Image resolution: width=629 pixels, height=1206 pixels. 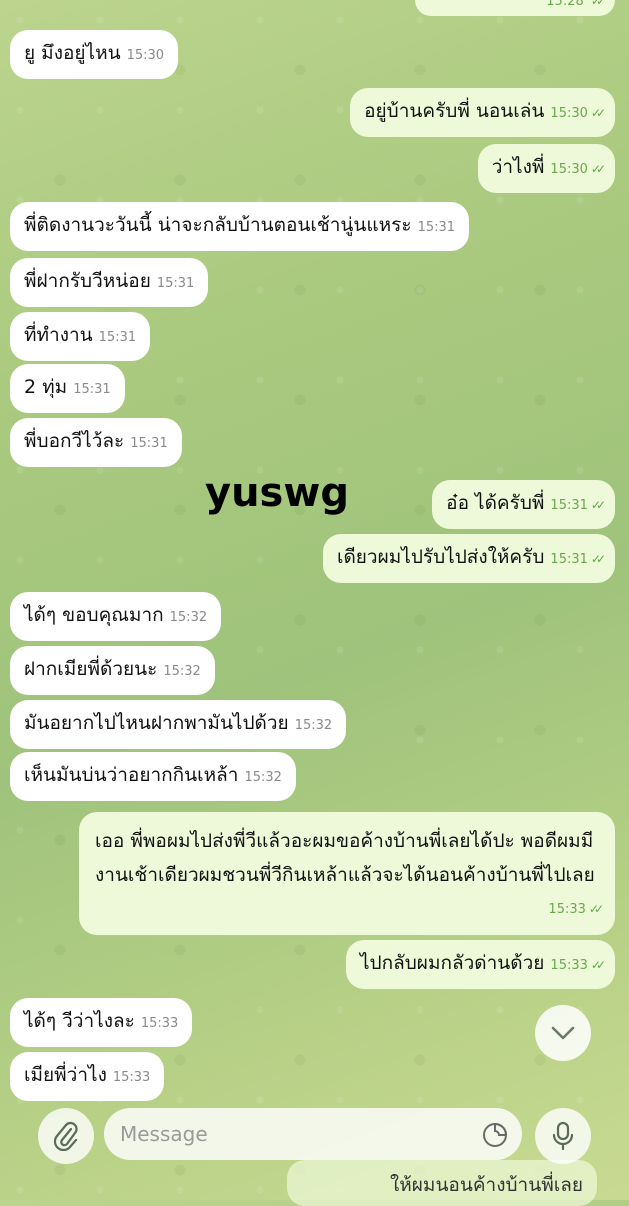 I want to click on incoming-message: ฝากเมียพี่ด้วยนะ 15:32, so click(x=112, y=670).